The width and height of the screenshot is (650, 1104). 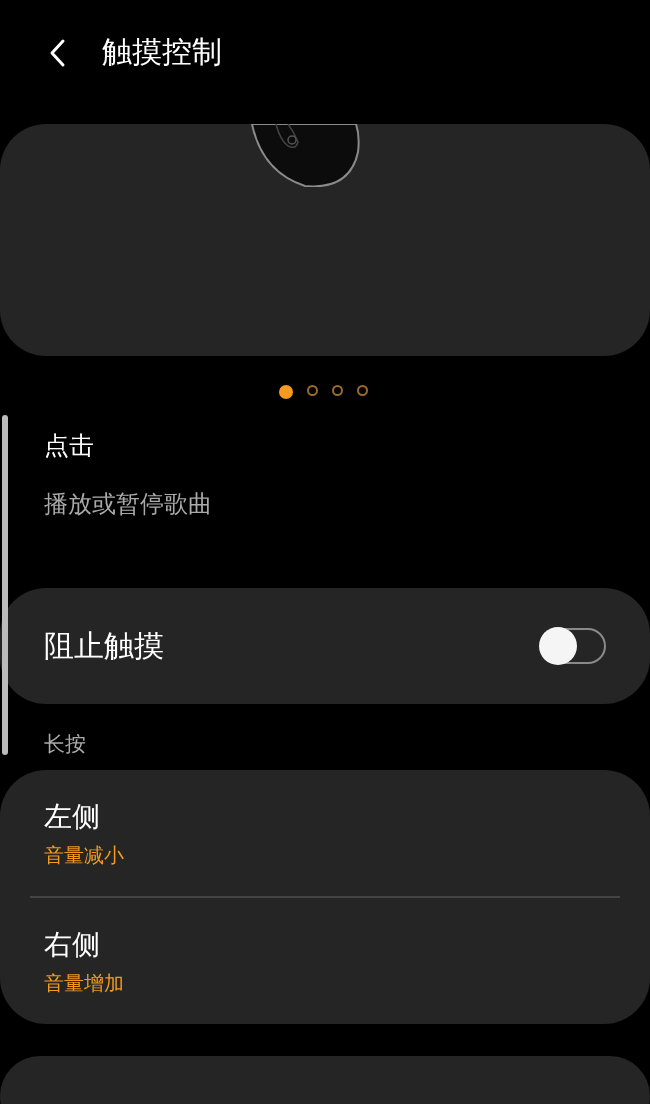 I want to click on section-heading: 长按, so click(x=65, y=744).